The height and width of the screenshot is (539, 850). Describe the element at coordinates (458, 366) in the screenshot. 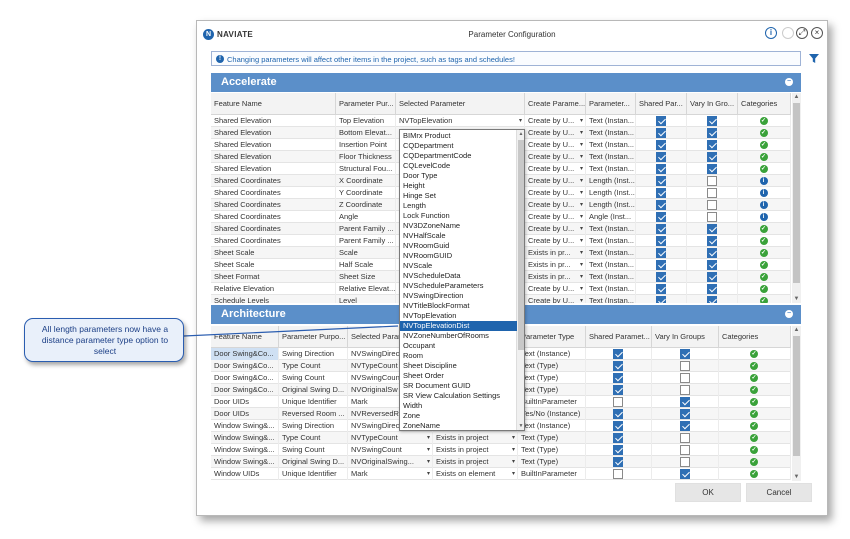

I see `dropdown-option: Sheet Discipline` at that location.